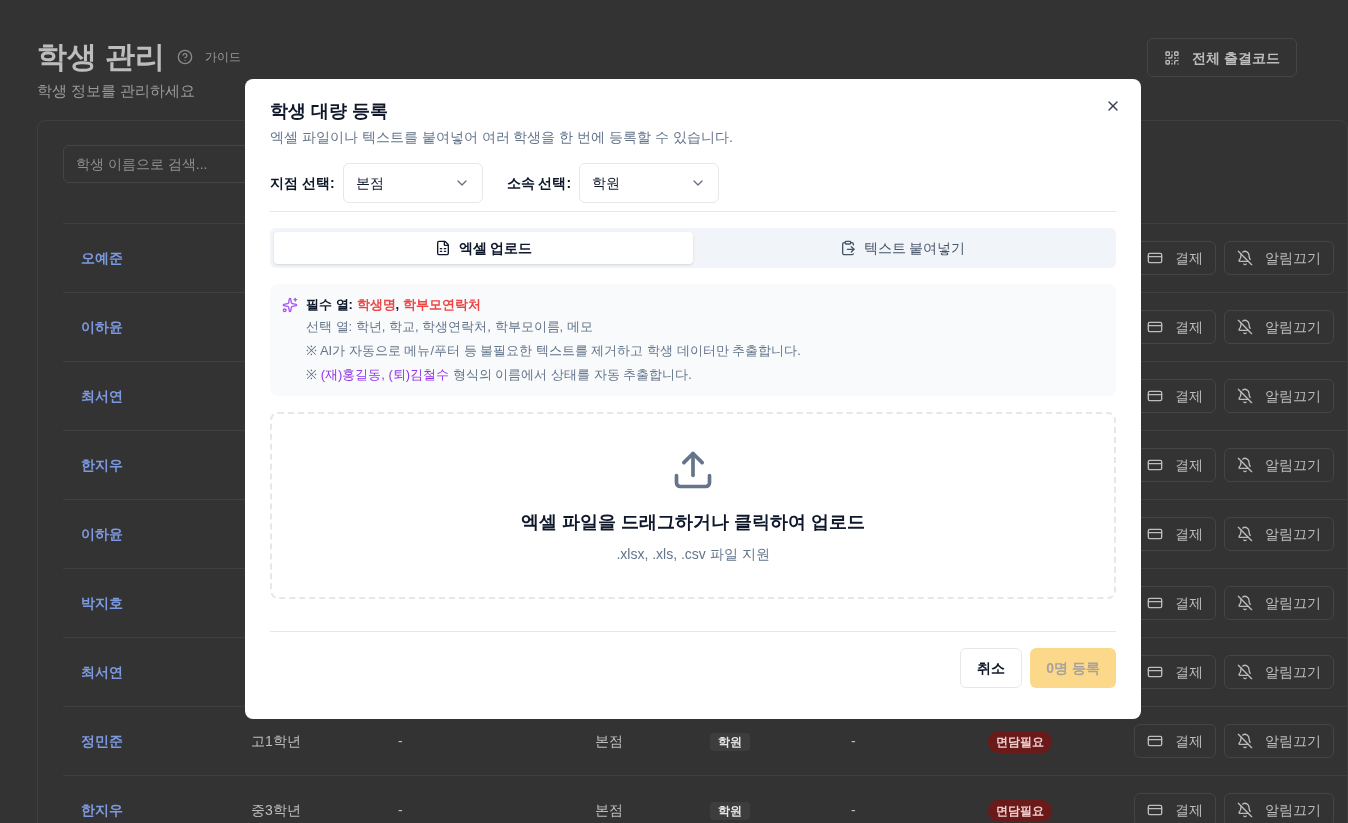 Image resolution: width=1348 pixels, height=823 pixels. I want to click on student-name-link: 한지우, so click(157, 809).